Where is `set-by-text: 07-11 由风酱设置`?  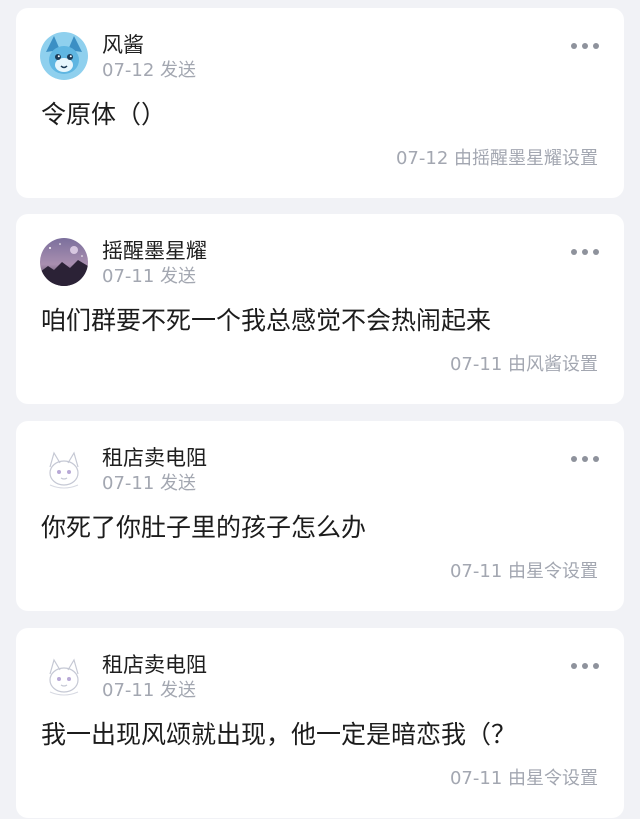 set-by-text: 07-11 由风酱设置 is located at coordinates (523, 364).